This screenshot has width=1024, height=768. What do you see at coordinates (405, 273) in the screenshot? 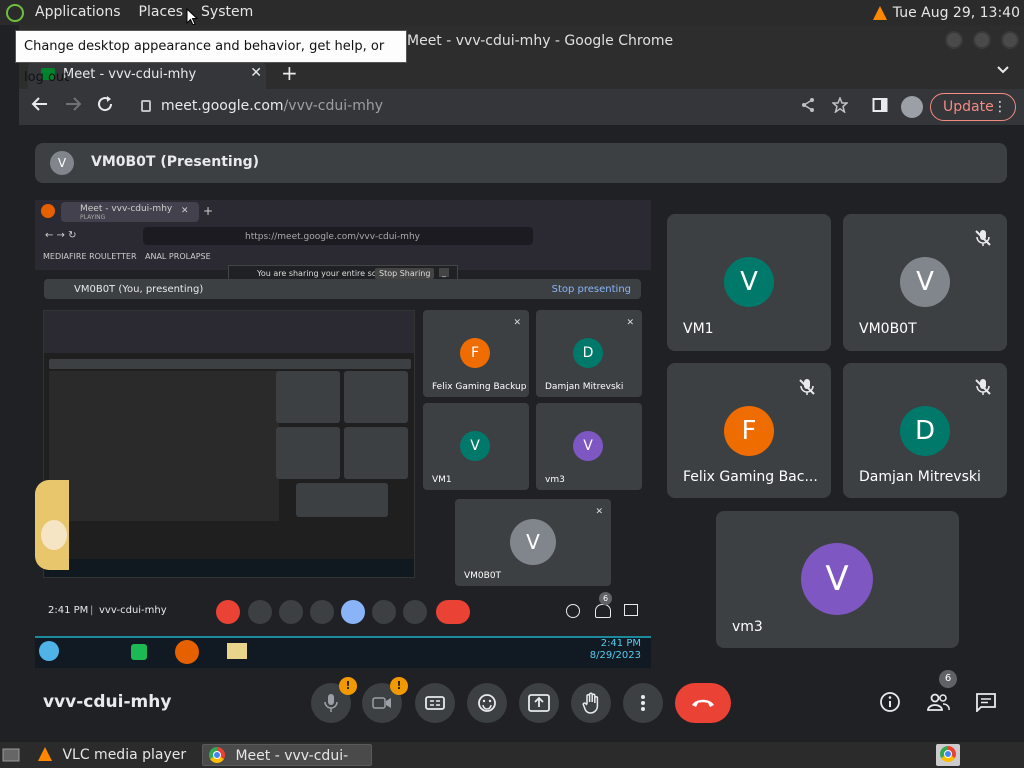
I see `shared-stop-sharing: Stop Sharing` at bounding box center [405, 273].